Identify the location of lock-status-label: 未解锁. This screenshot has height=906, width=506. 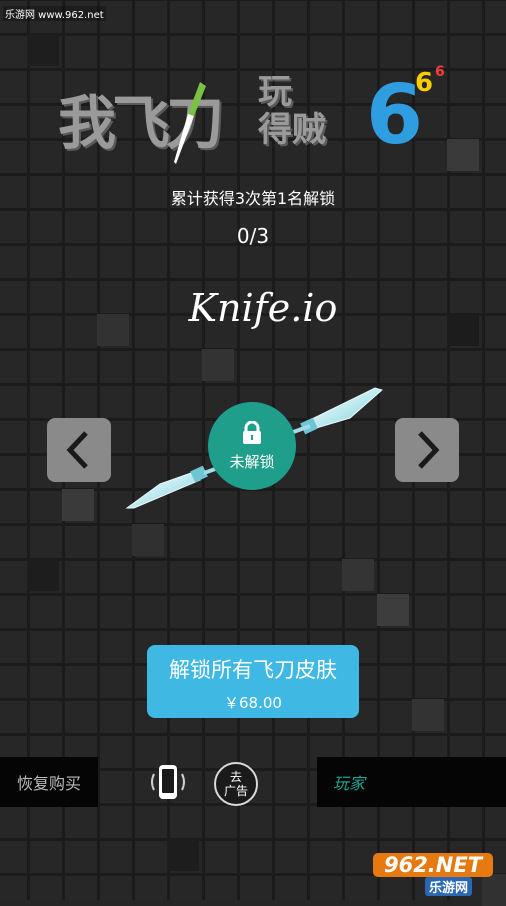
(252, 461).